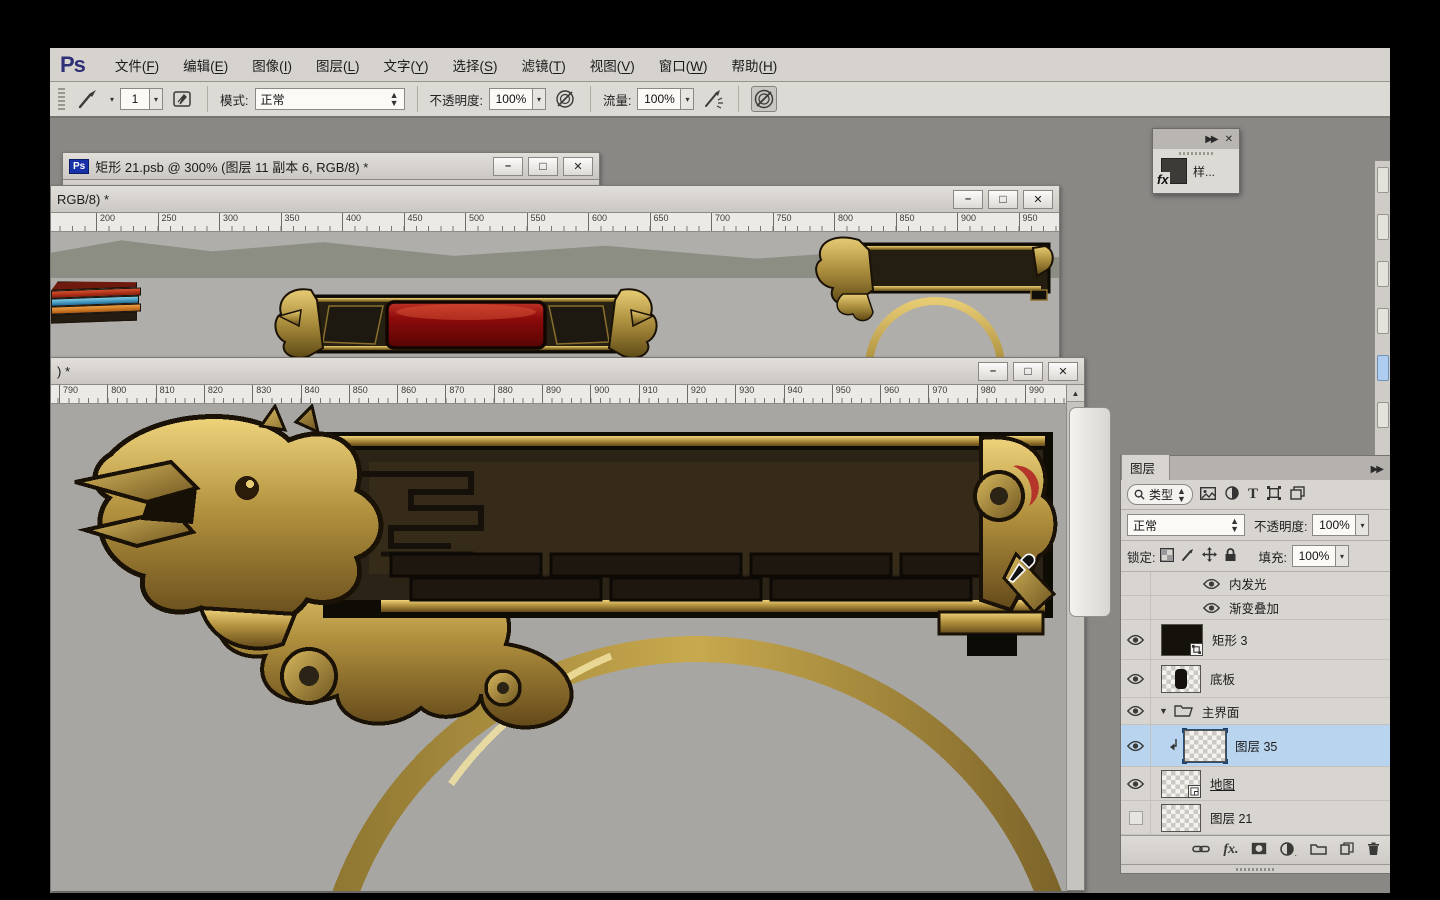 The height and width of the screenshot is (900, 1440). What do you see at coordinates (968, 199) in the screenshot?
I see `doc2-minimize-button` at bounding box center [968, 199].